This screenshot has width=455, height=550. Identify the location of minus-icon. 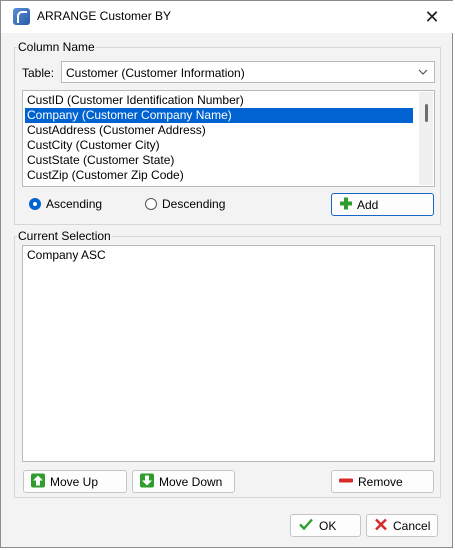
(346, 481).